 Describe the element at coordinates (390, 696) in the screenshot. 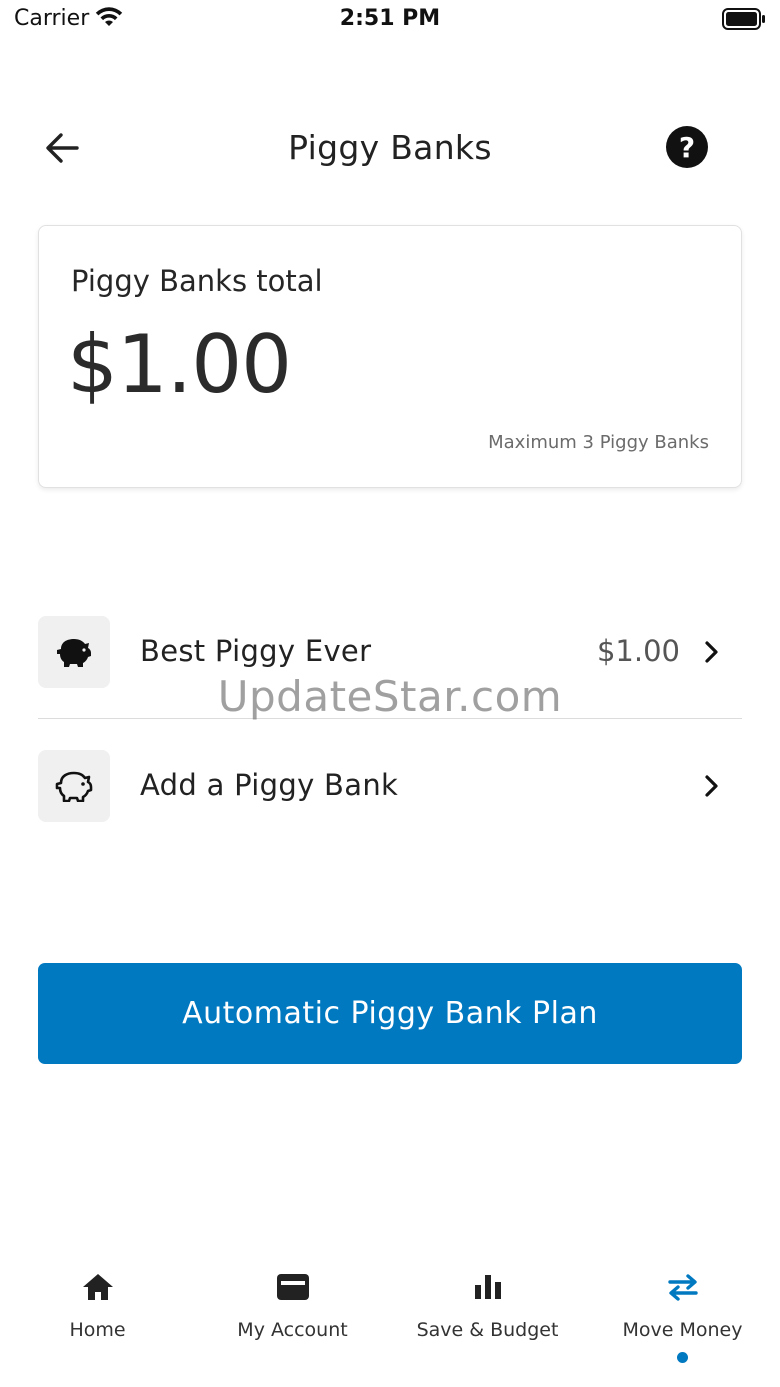

I see `watermark: UpdateStar.com` at that location.